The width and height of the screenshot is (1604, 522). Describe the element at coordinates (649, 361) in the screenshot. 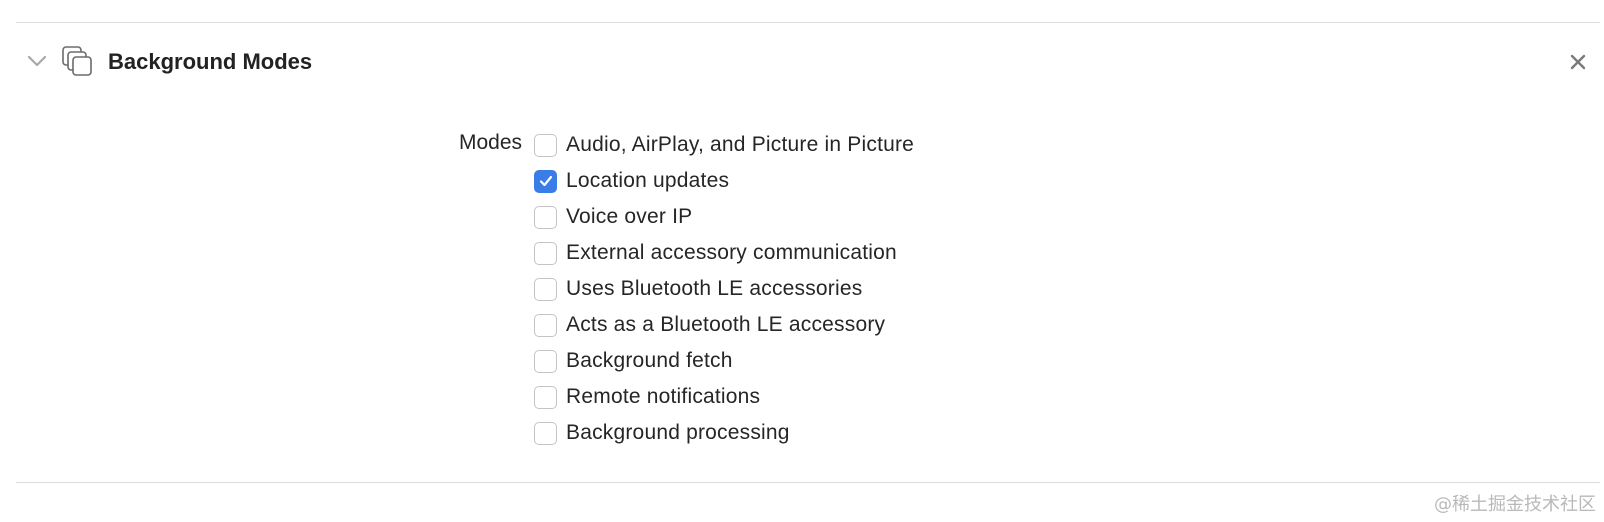

I see `mode-label: Background fetch` at that location.